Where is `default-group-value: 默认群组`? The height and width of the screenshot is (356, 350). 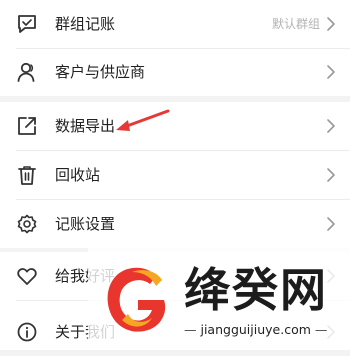 default-group-value: 默认群组 is located at coordinates (295, 24).